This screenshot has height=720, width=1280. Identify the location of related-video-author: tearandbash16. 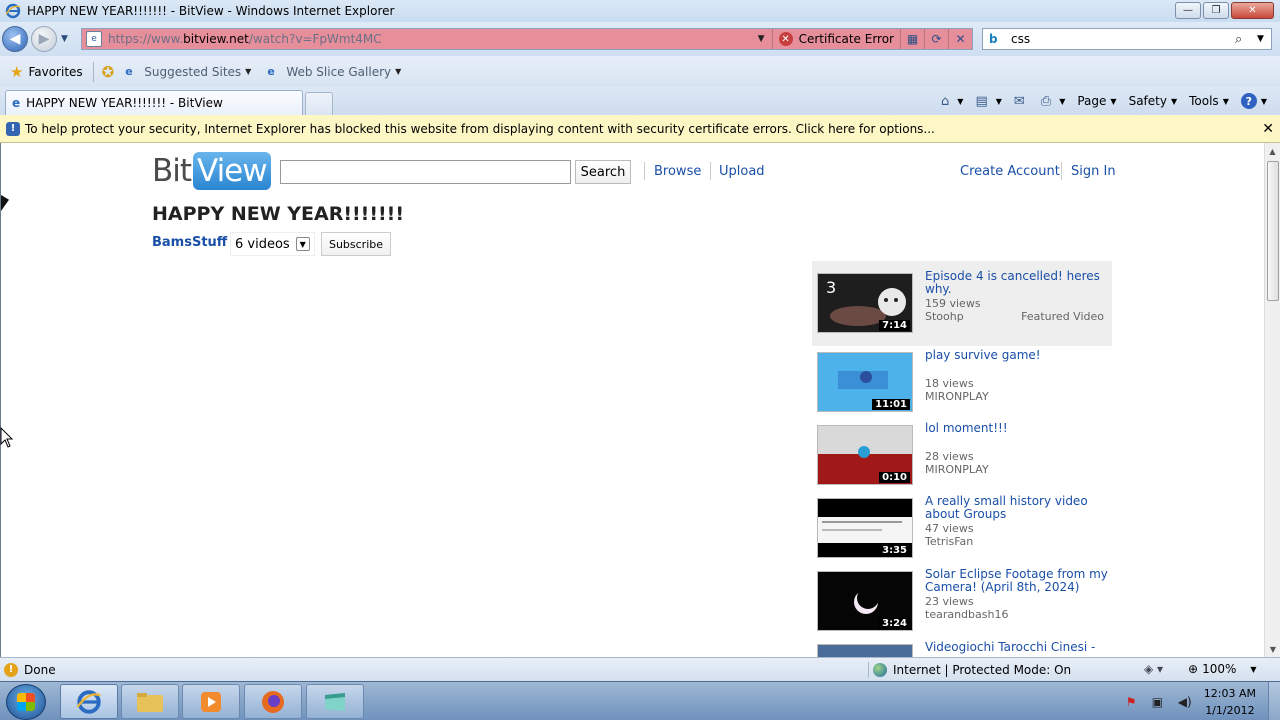
(1017, 614).